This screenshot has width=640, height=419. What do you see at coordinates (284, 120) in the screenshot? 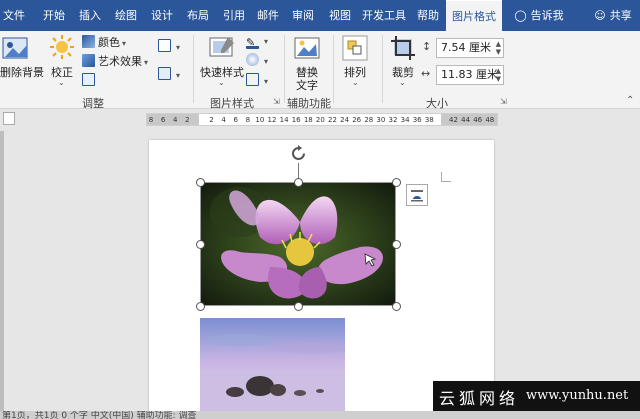
I see `ruler-tick: 14` at bounding box center [284, 120].